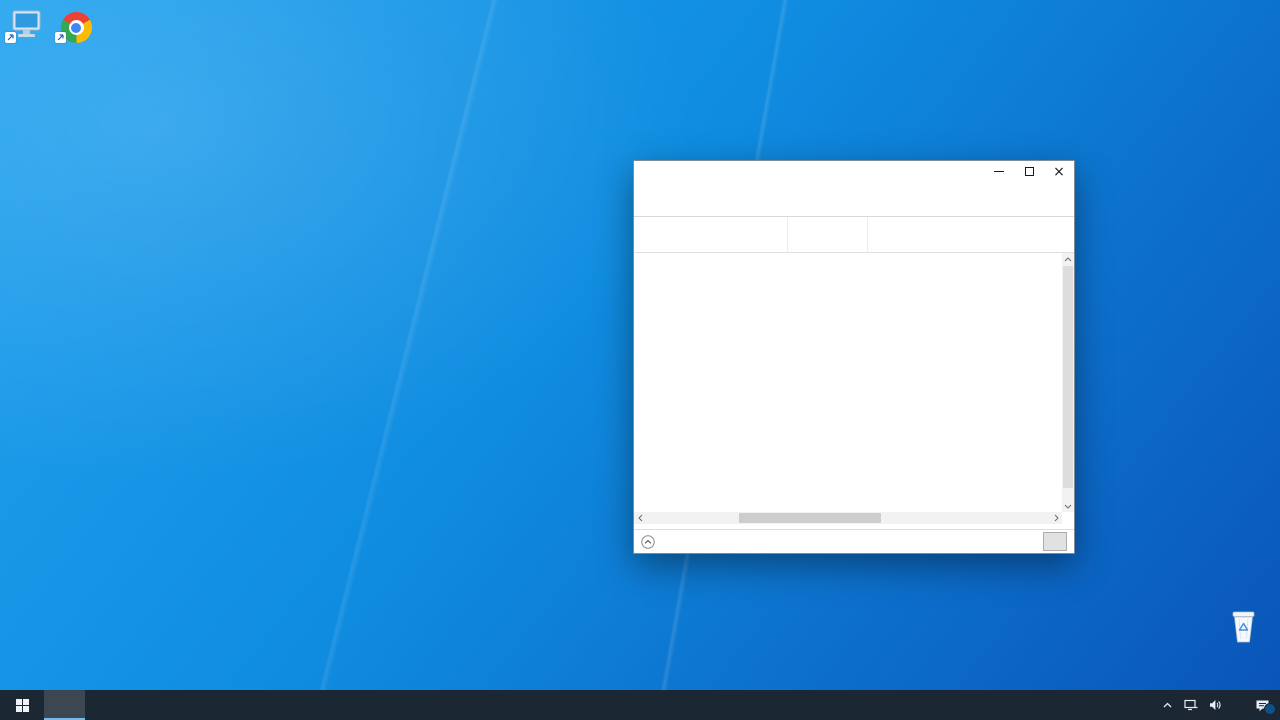  Describe the element at coordinates (1167, 705) in the screenshot. I see `hidden-icons-chevron-icon` at that location.